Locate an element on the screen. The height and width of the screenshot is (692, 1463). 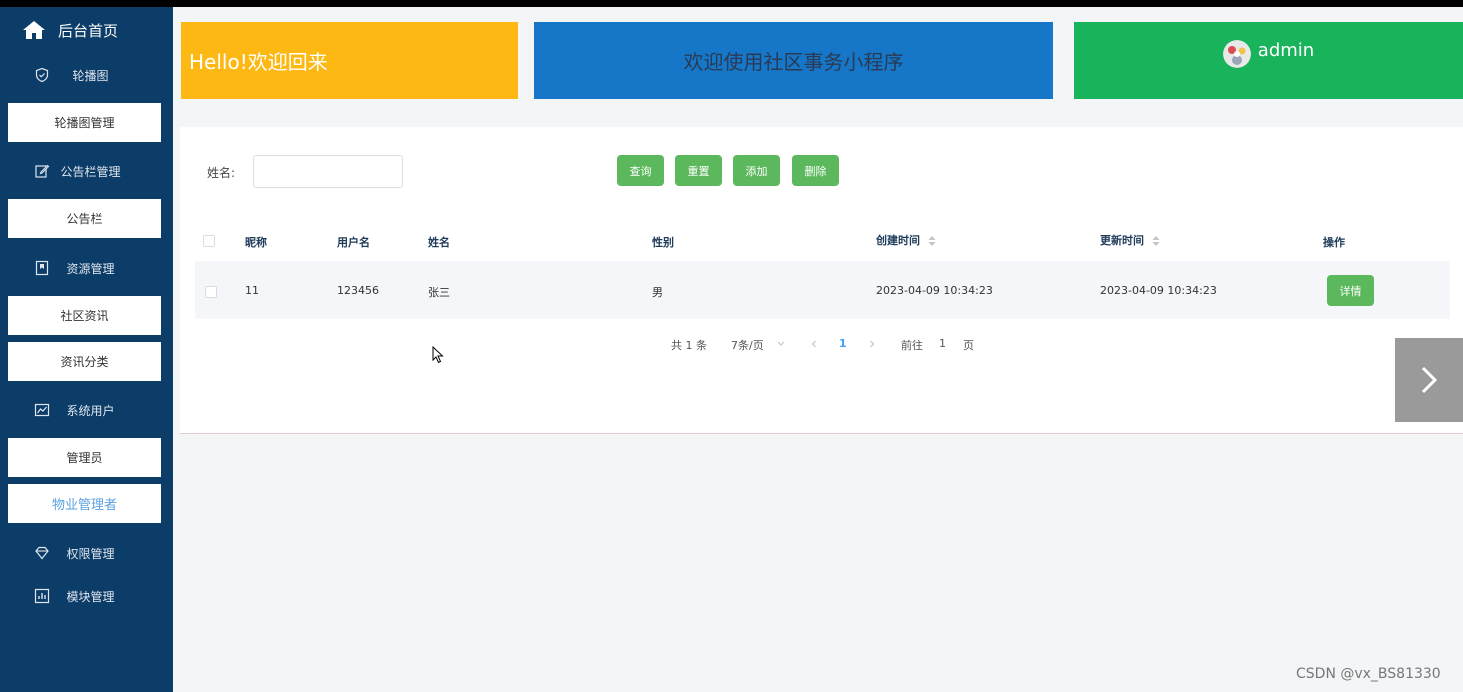
prev-page-icon is located at coordinates (814, 344).